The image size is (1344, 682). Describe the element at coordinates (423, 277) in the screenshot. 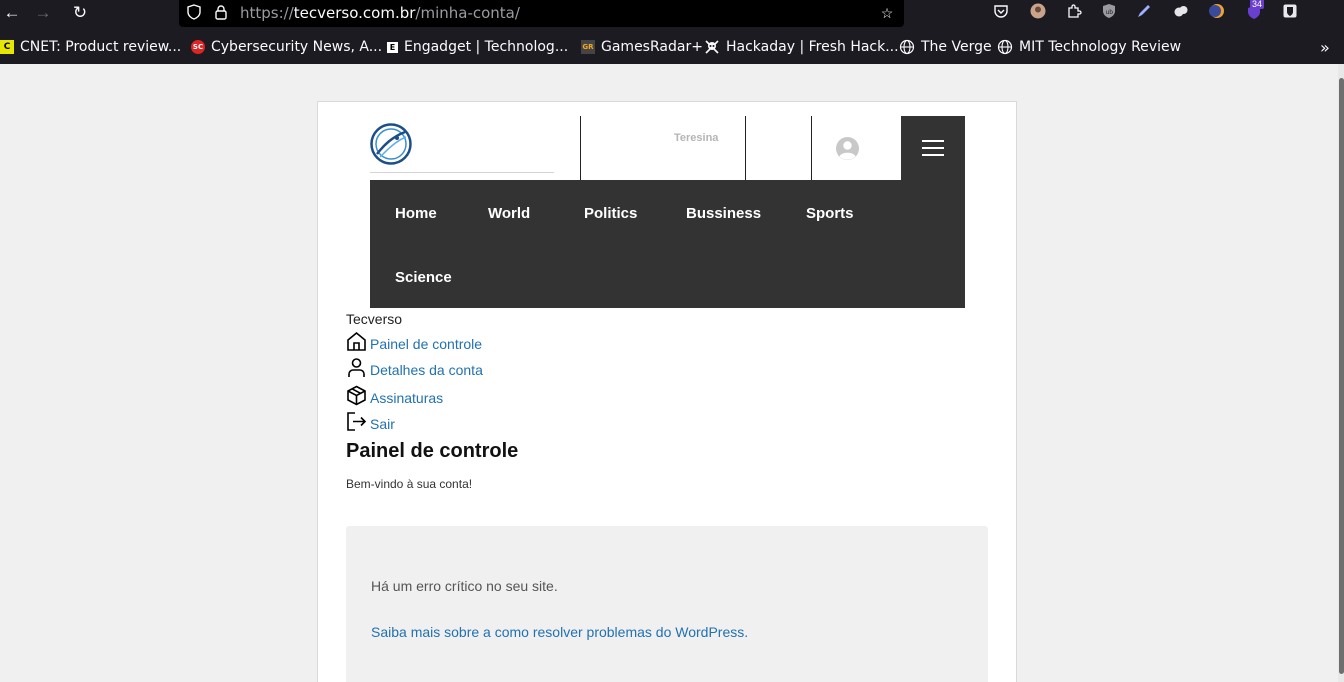

I see `nav-item-science: Science` at that location.